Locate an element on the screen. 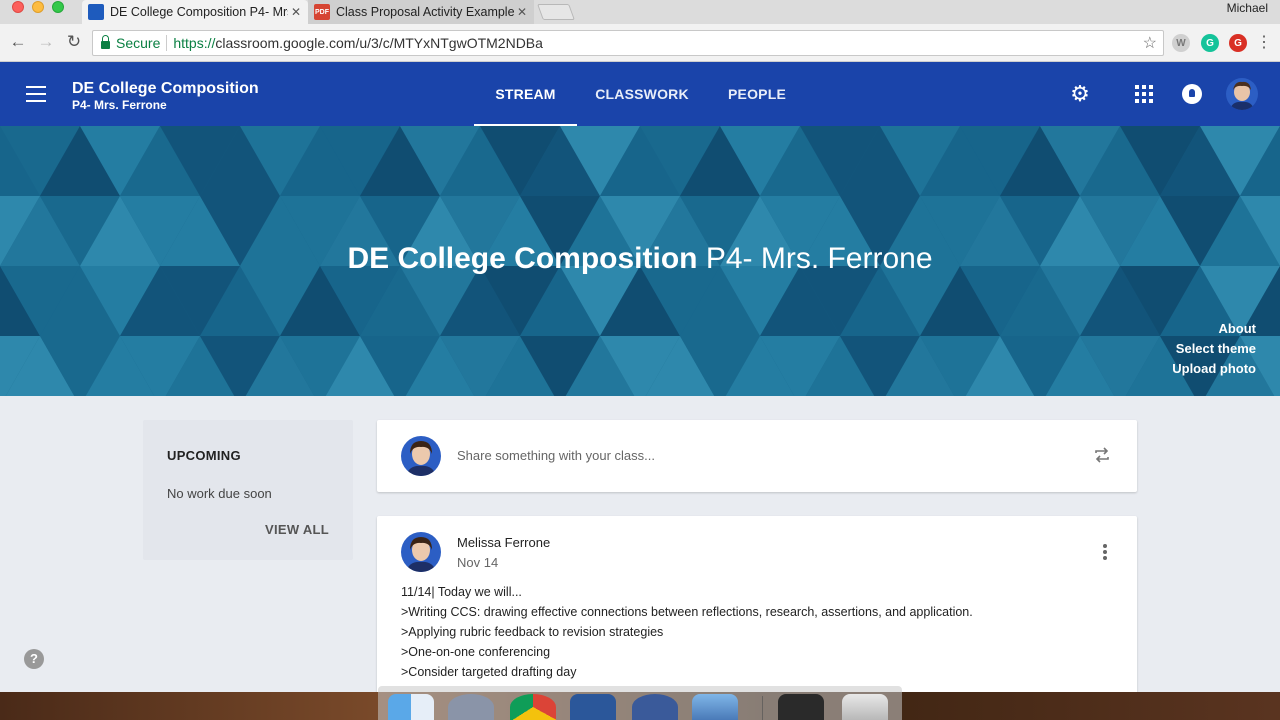 The width and height of the screenshot is (1280, 720). class-section: P4- Mrs. Ferrone is located at coordinates (119, 105).